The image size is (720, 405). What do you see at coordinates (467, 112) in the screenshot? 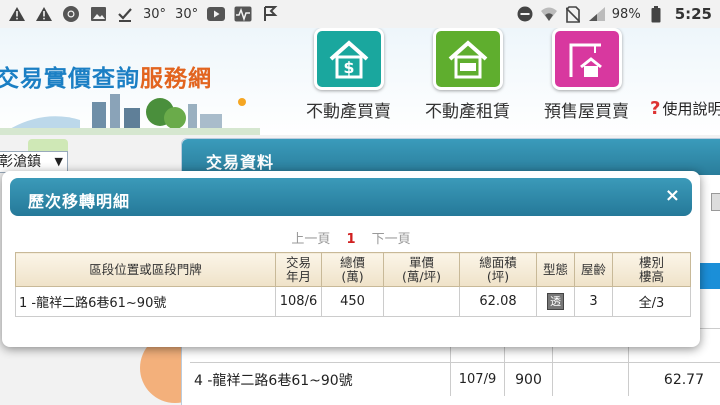
I see `nav-label: 不動產租賃` at bounding box center [467, 112].